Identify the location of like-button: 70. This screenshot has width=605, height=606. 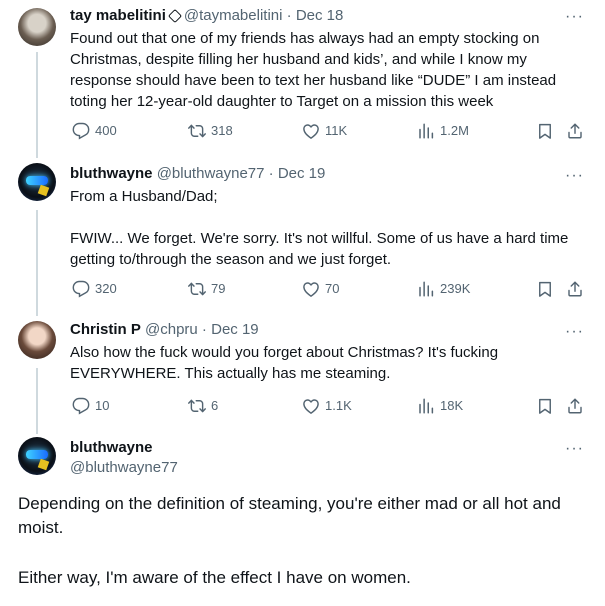
(320, 289).